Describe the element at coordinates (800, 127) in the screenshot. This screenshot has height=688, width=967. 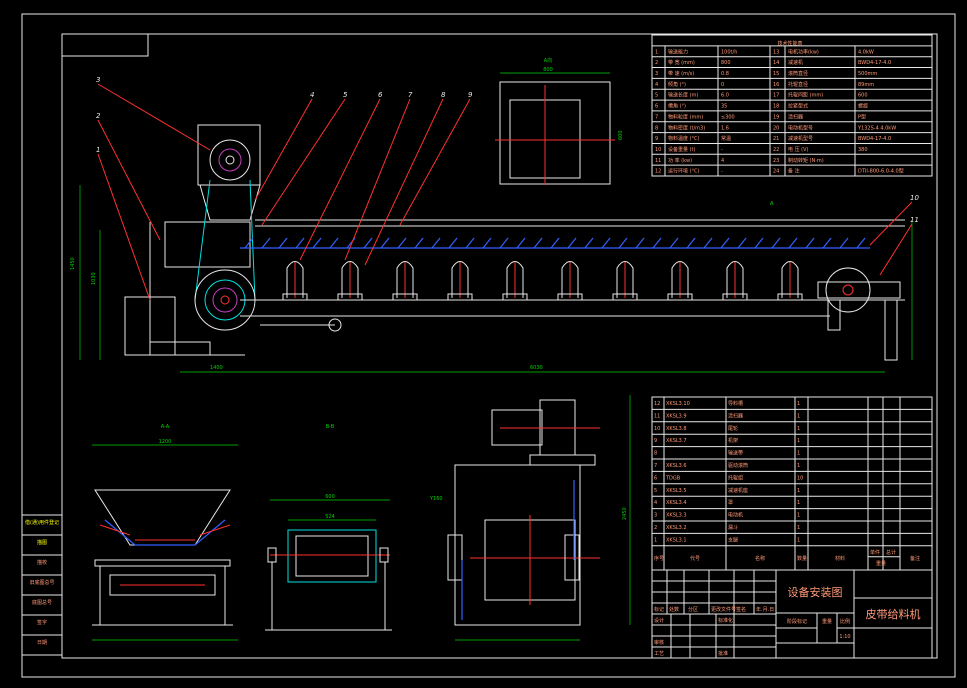
I see `tech-table-cell: 电动机型号` at that location.